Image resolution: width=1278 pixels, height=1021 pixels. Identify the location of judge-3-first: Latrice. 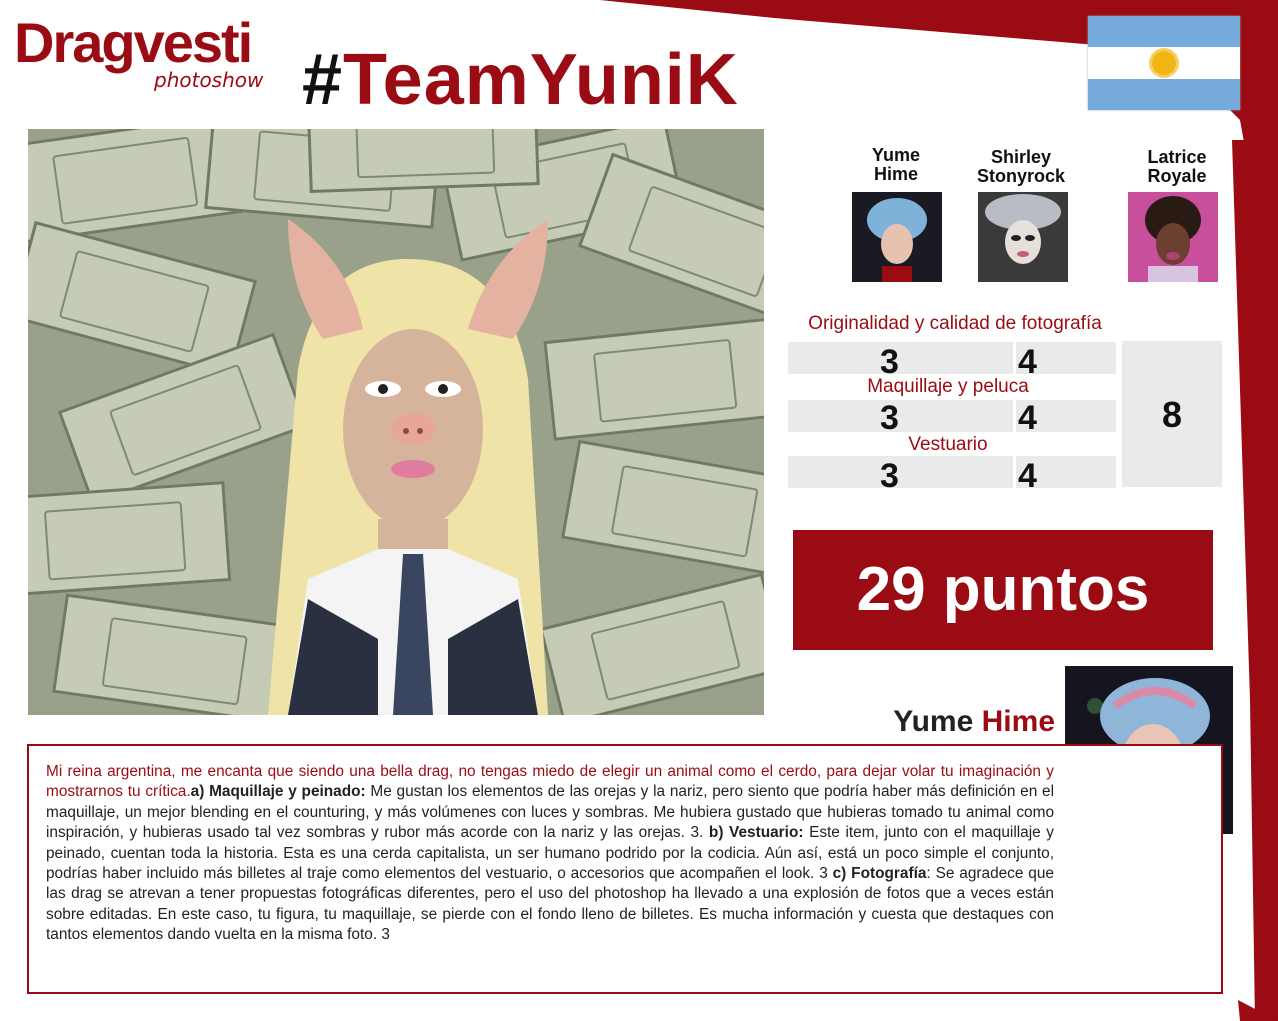
(1177, 157).